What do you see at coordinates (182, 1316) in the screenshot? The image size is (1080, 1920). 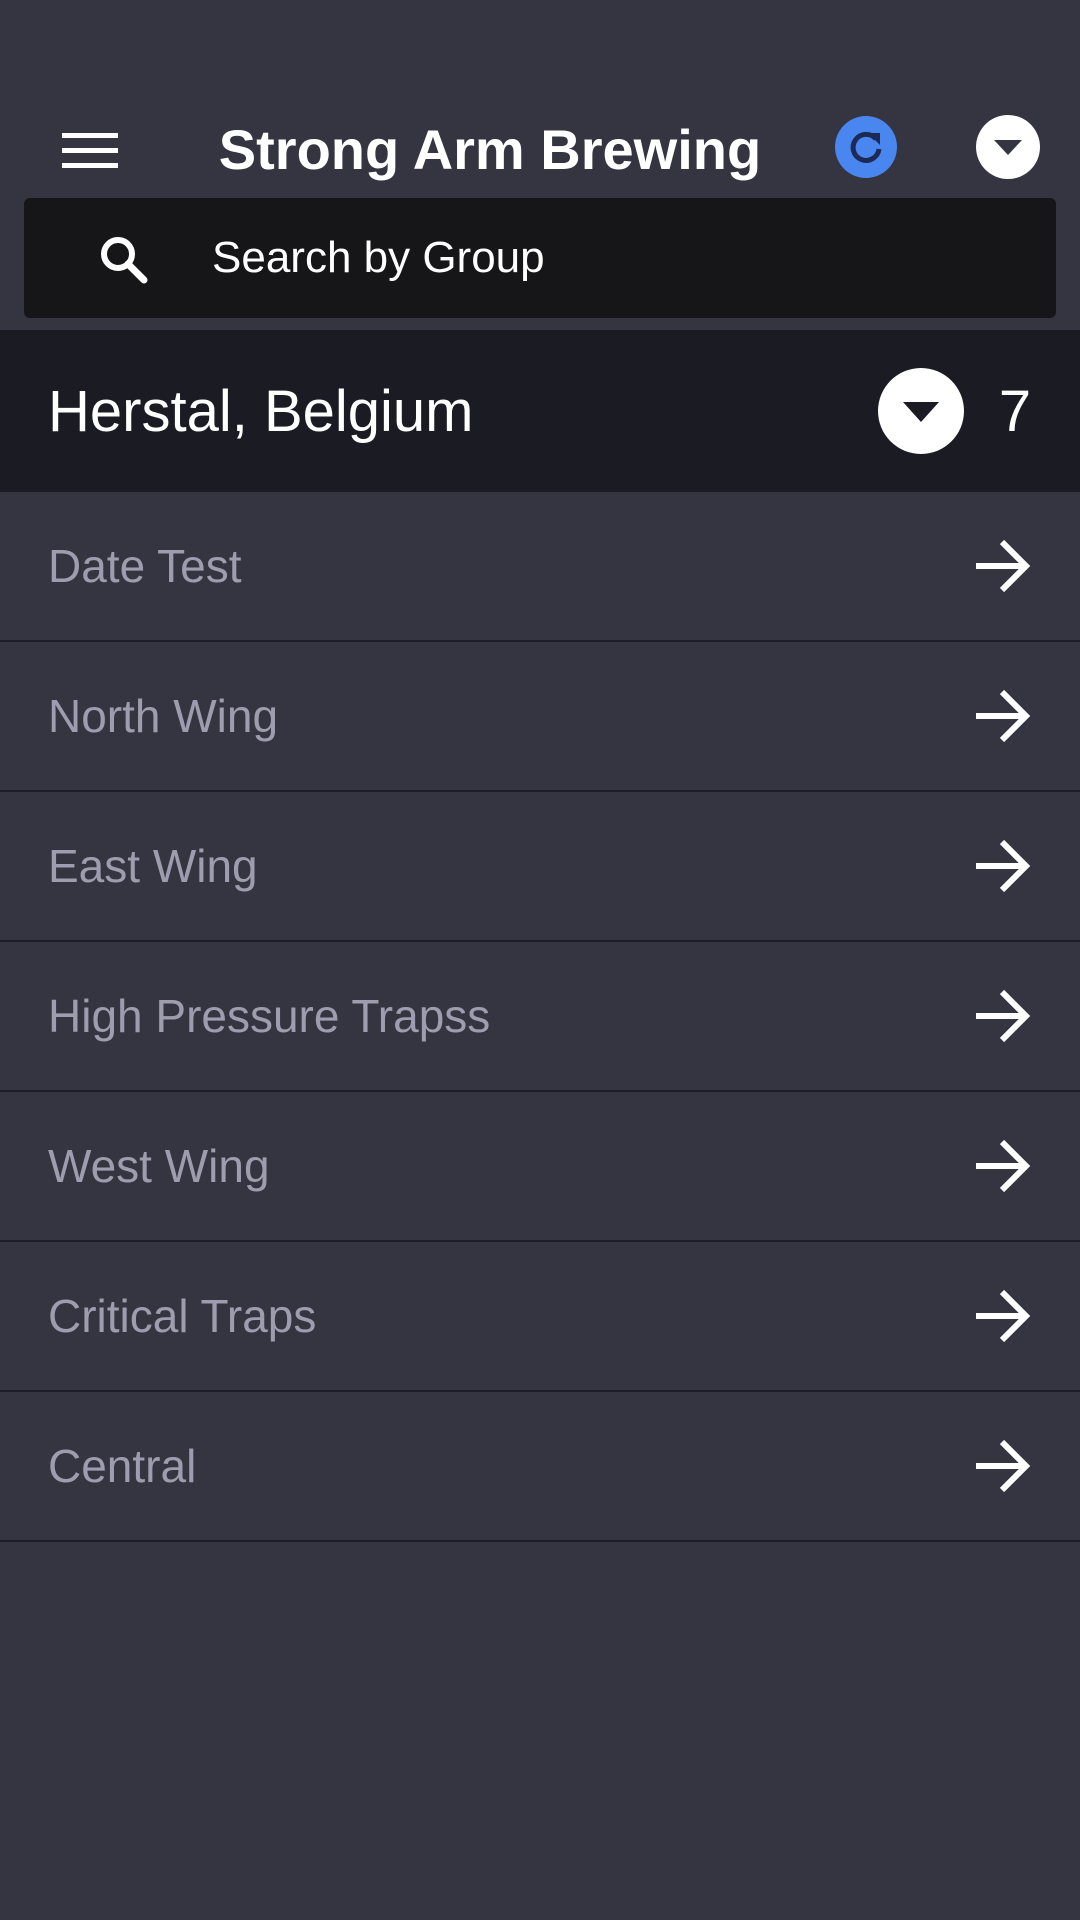 I see `list-item-label: Critical Traps` at bounding box center [182, 1316].